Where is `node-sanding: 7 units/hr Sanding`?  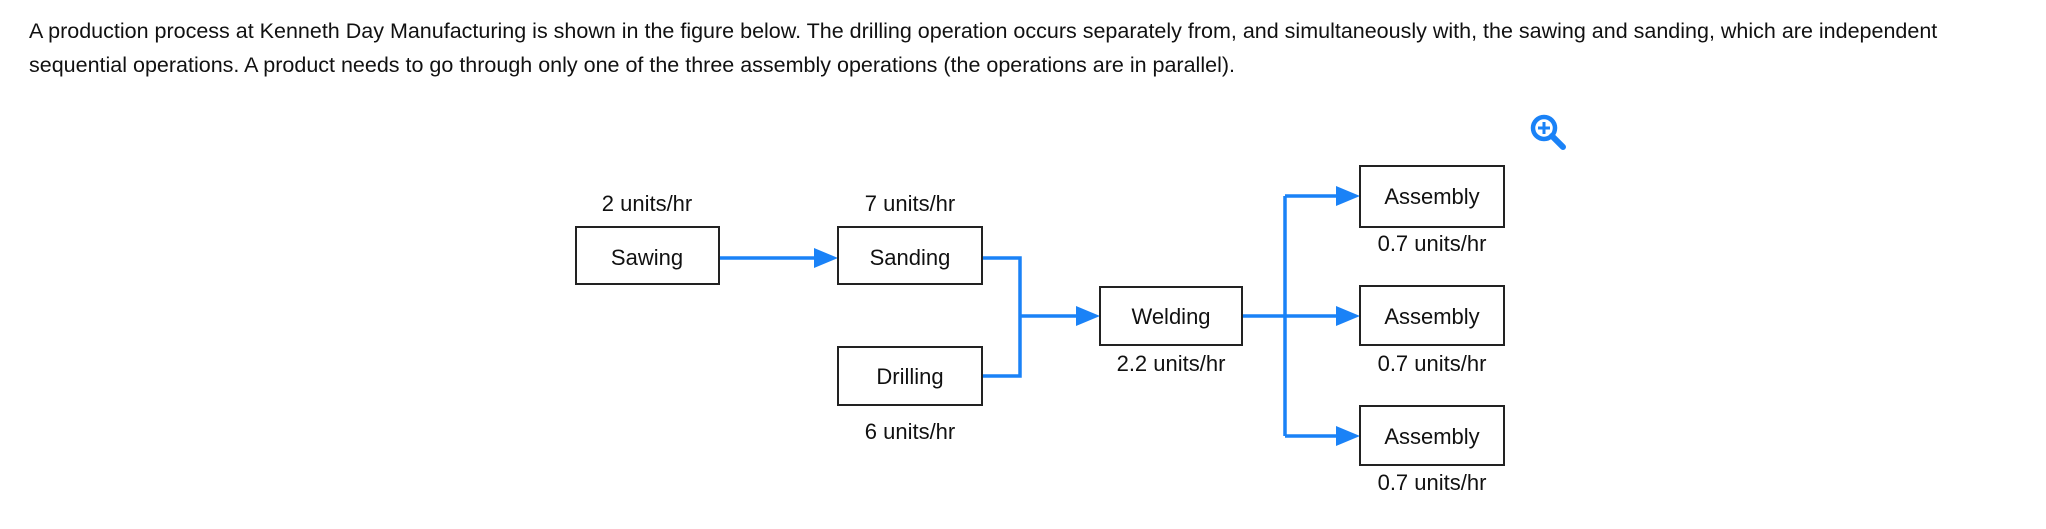 node-sanding: 7 units/hr Sanding is located at coordinates (910, 238).